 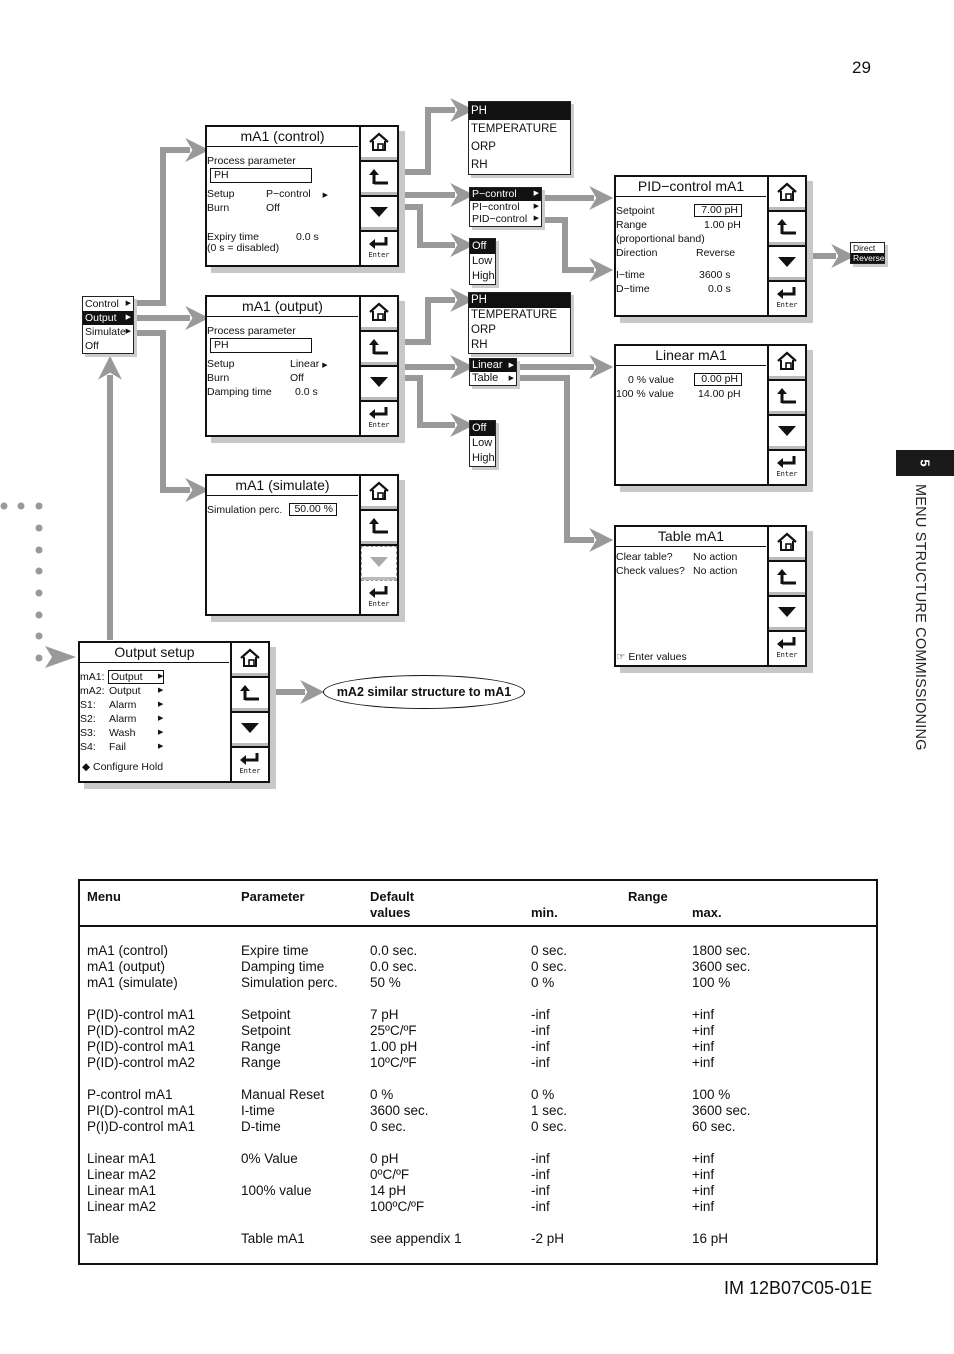 I want to click on popup-burn-control: Off Low High, so click(x=482, y=261).